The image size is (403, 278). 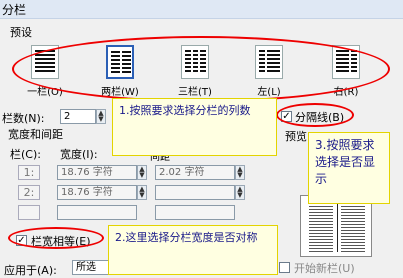 What do you see at coordinates (25, 154) in the screenshot?
I see `col-header: 栏(C):` at bounding box center [25, 154].